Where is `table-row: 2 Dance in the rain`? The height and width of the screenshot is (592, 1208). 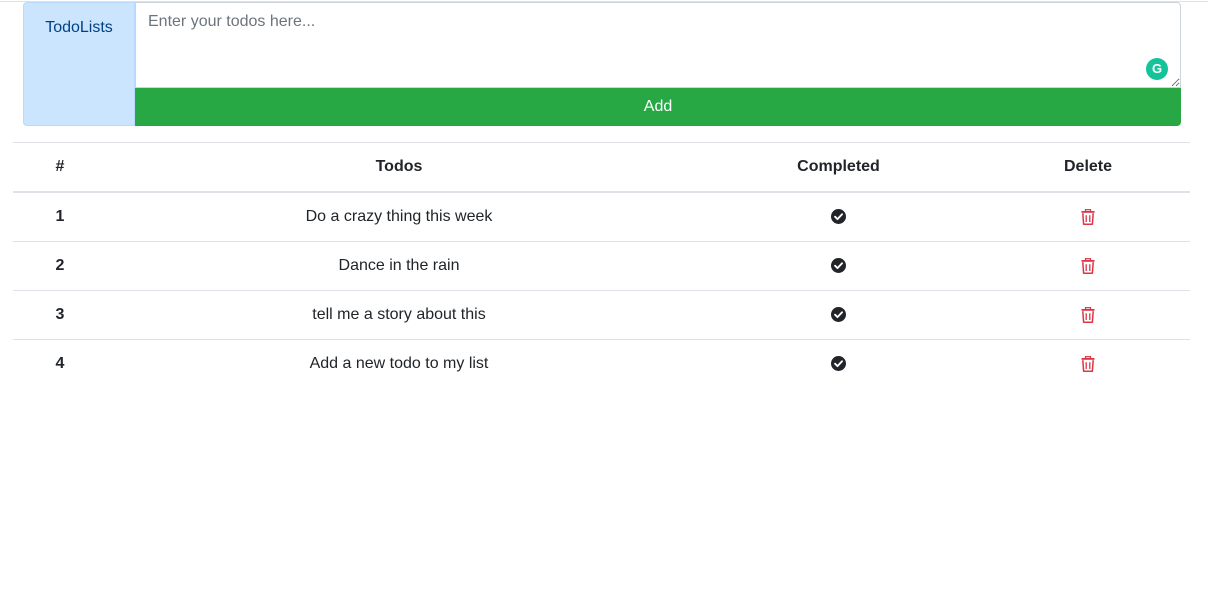 table-row: 2 Dance in the rain is located at coordinates (601, 266).